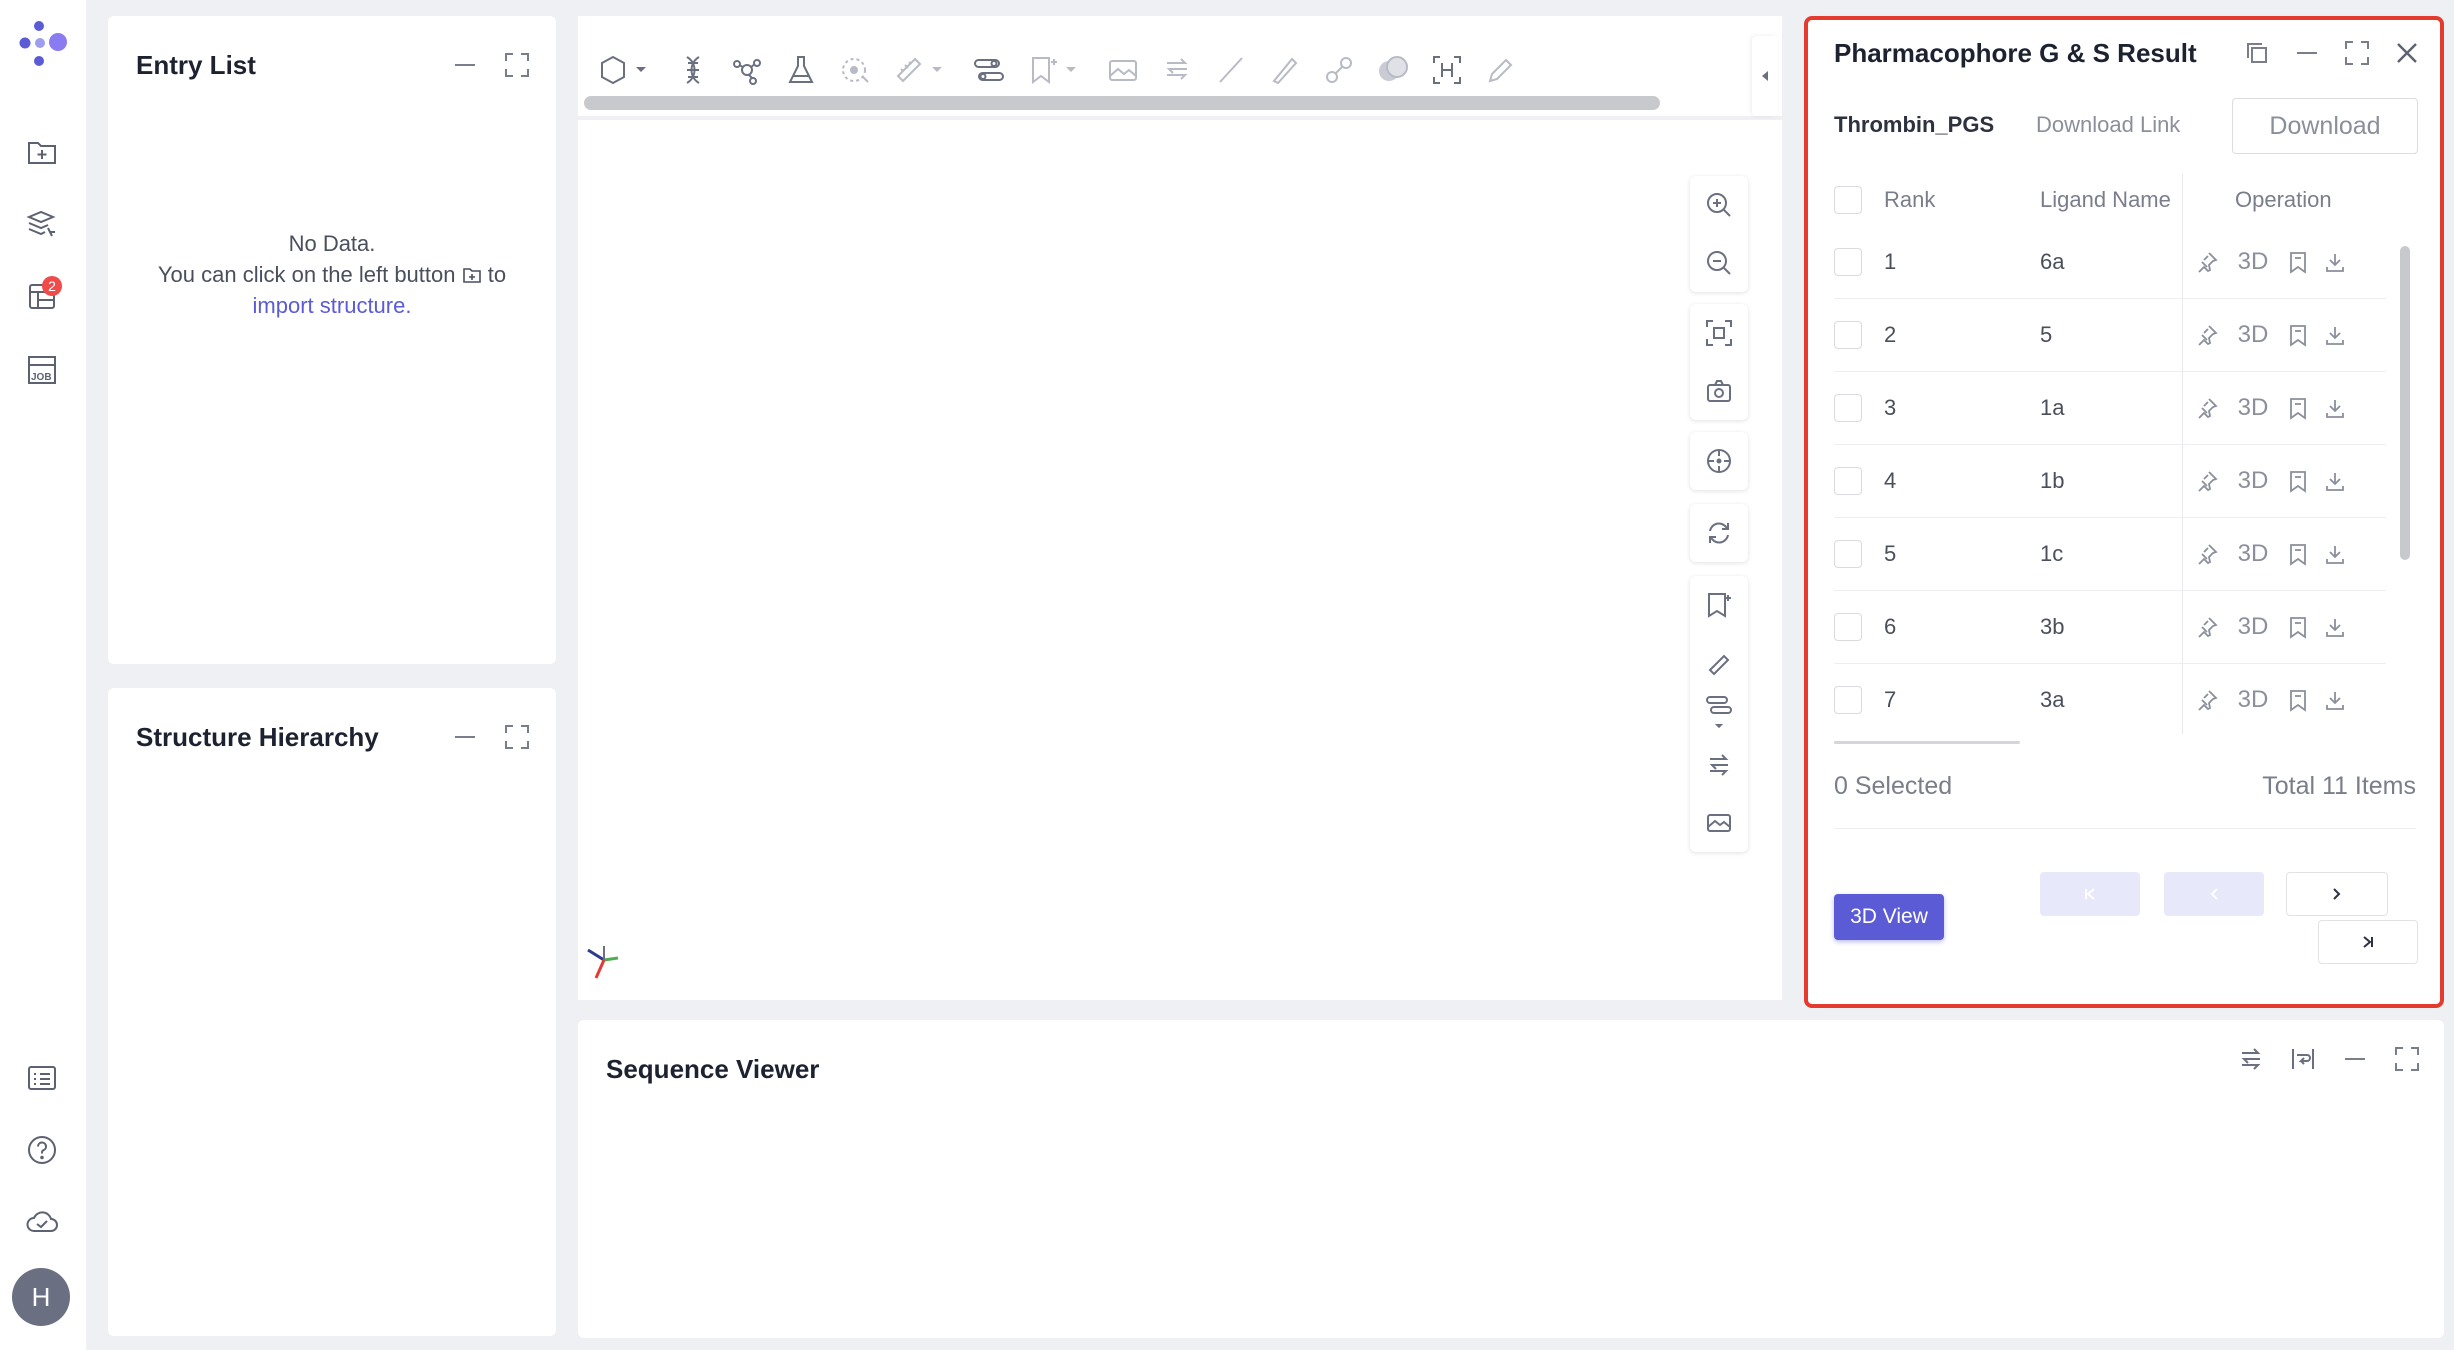  Describe the element at coordinates (2110, 481) in the screenshot. I see `table-row: 4 1b 3D` at that location.